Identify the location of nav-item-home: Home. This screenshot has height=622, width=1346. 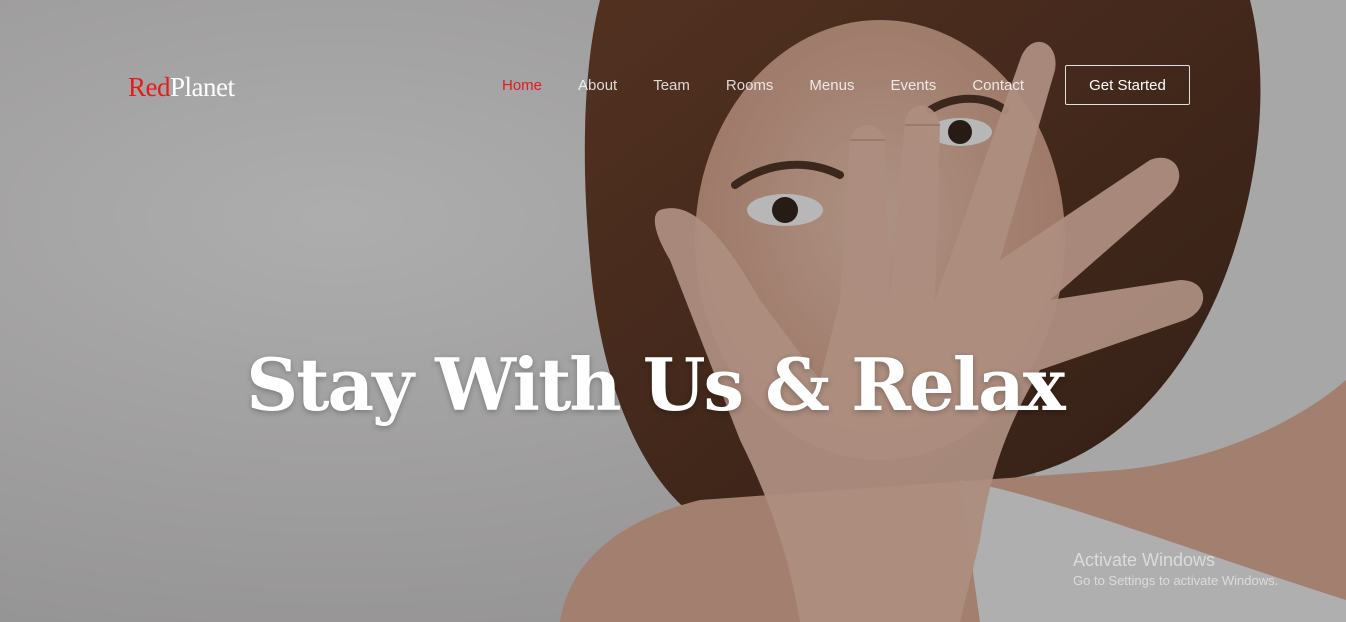
(522, 86).